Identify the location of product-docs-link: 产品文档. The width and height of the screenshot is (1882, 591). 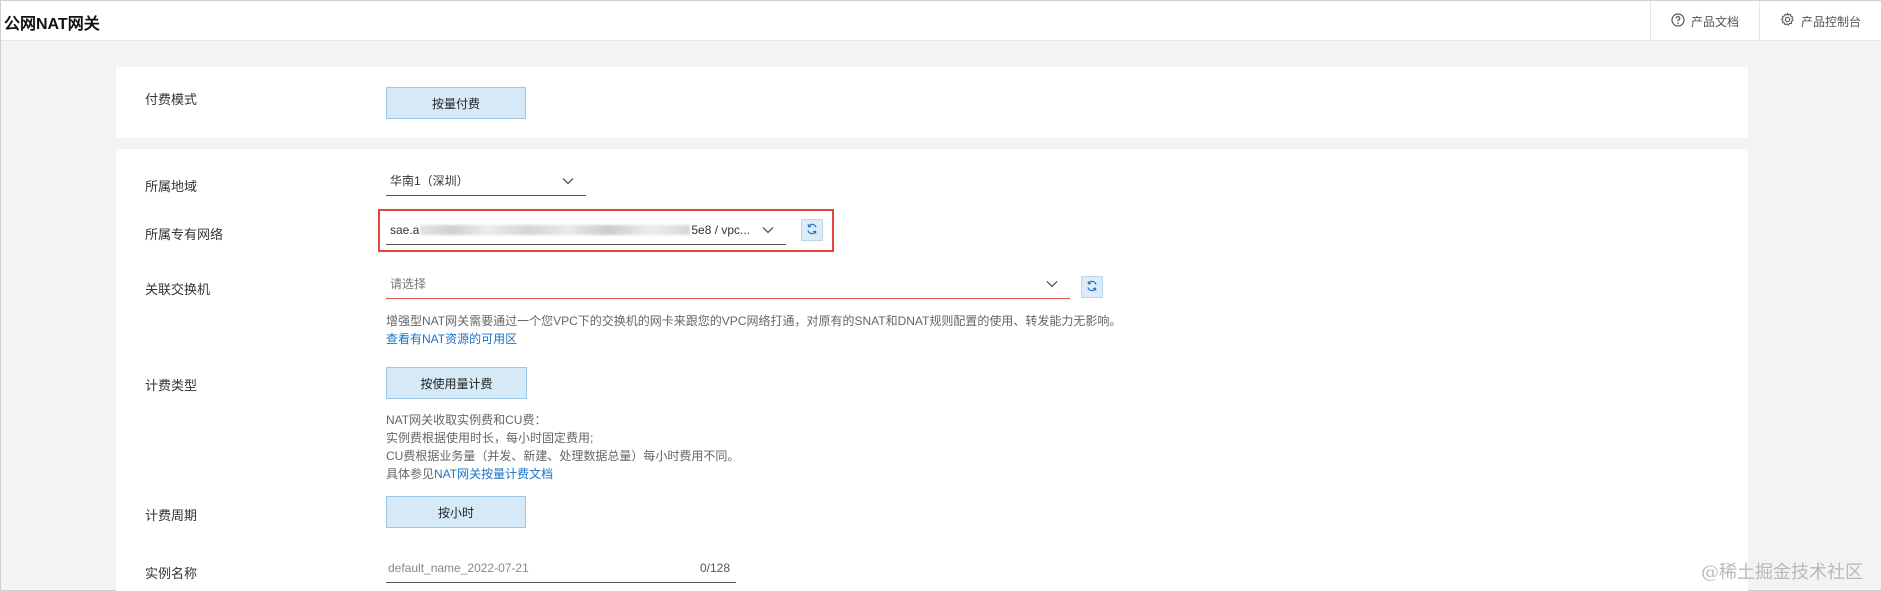
(1704, 21).